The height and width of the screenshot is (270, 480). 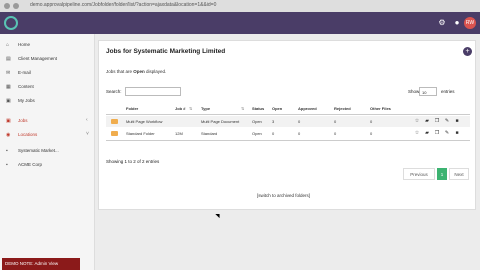 I want to click on sidebar-item-locations: ◉ Locations ˅, so click(x=47, y=135).